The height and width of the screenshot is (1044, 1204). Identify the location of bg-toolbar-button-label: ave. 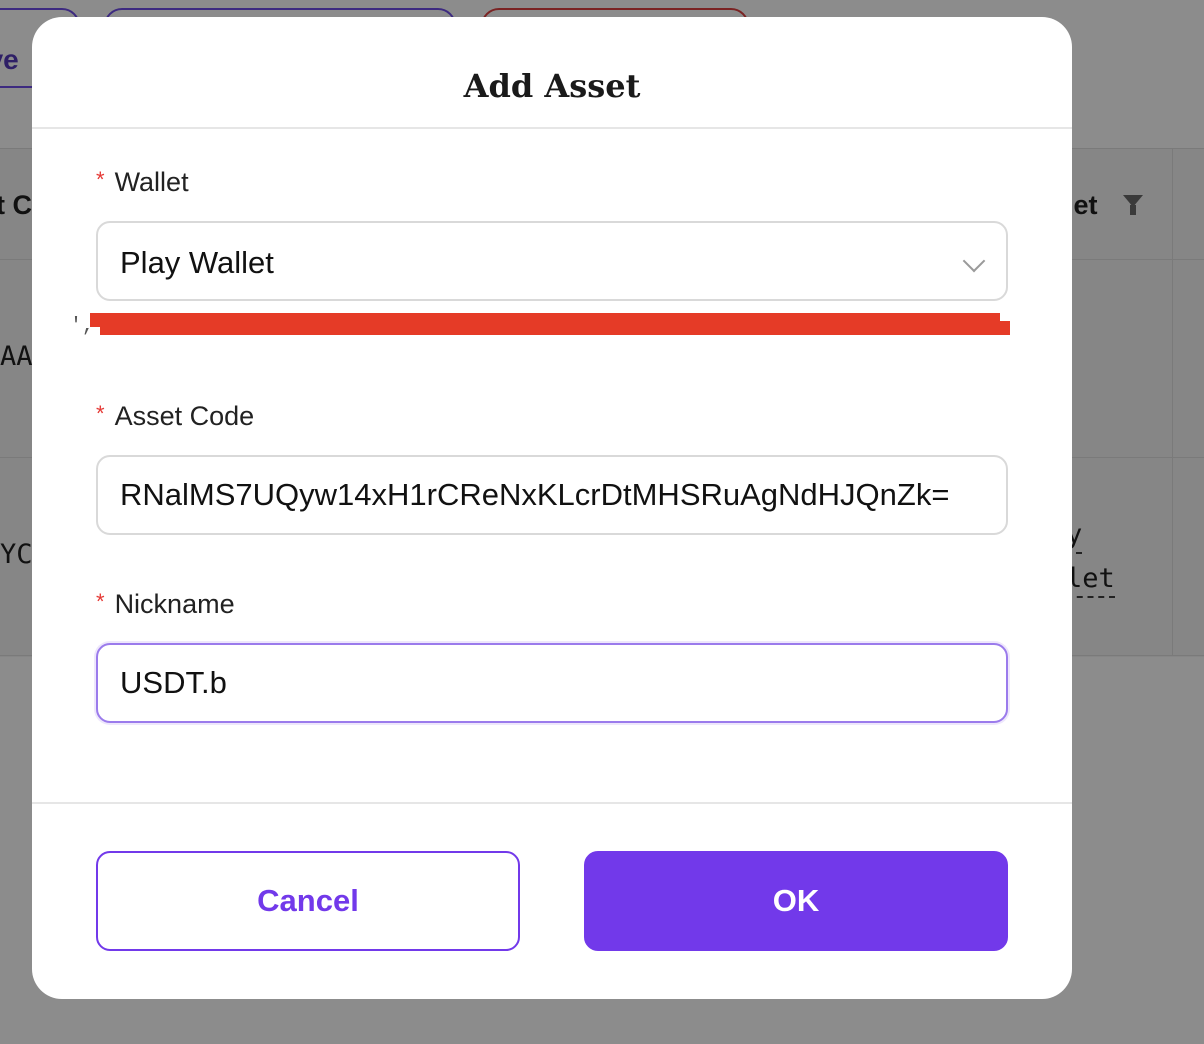
(9, 59).